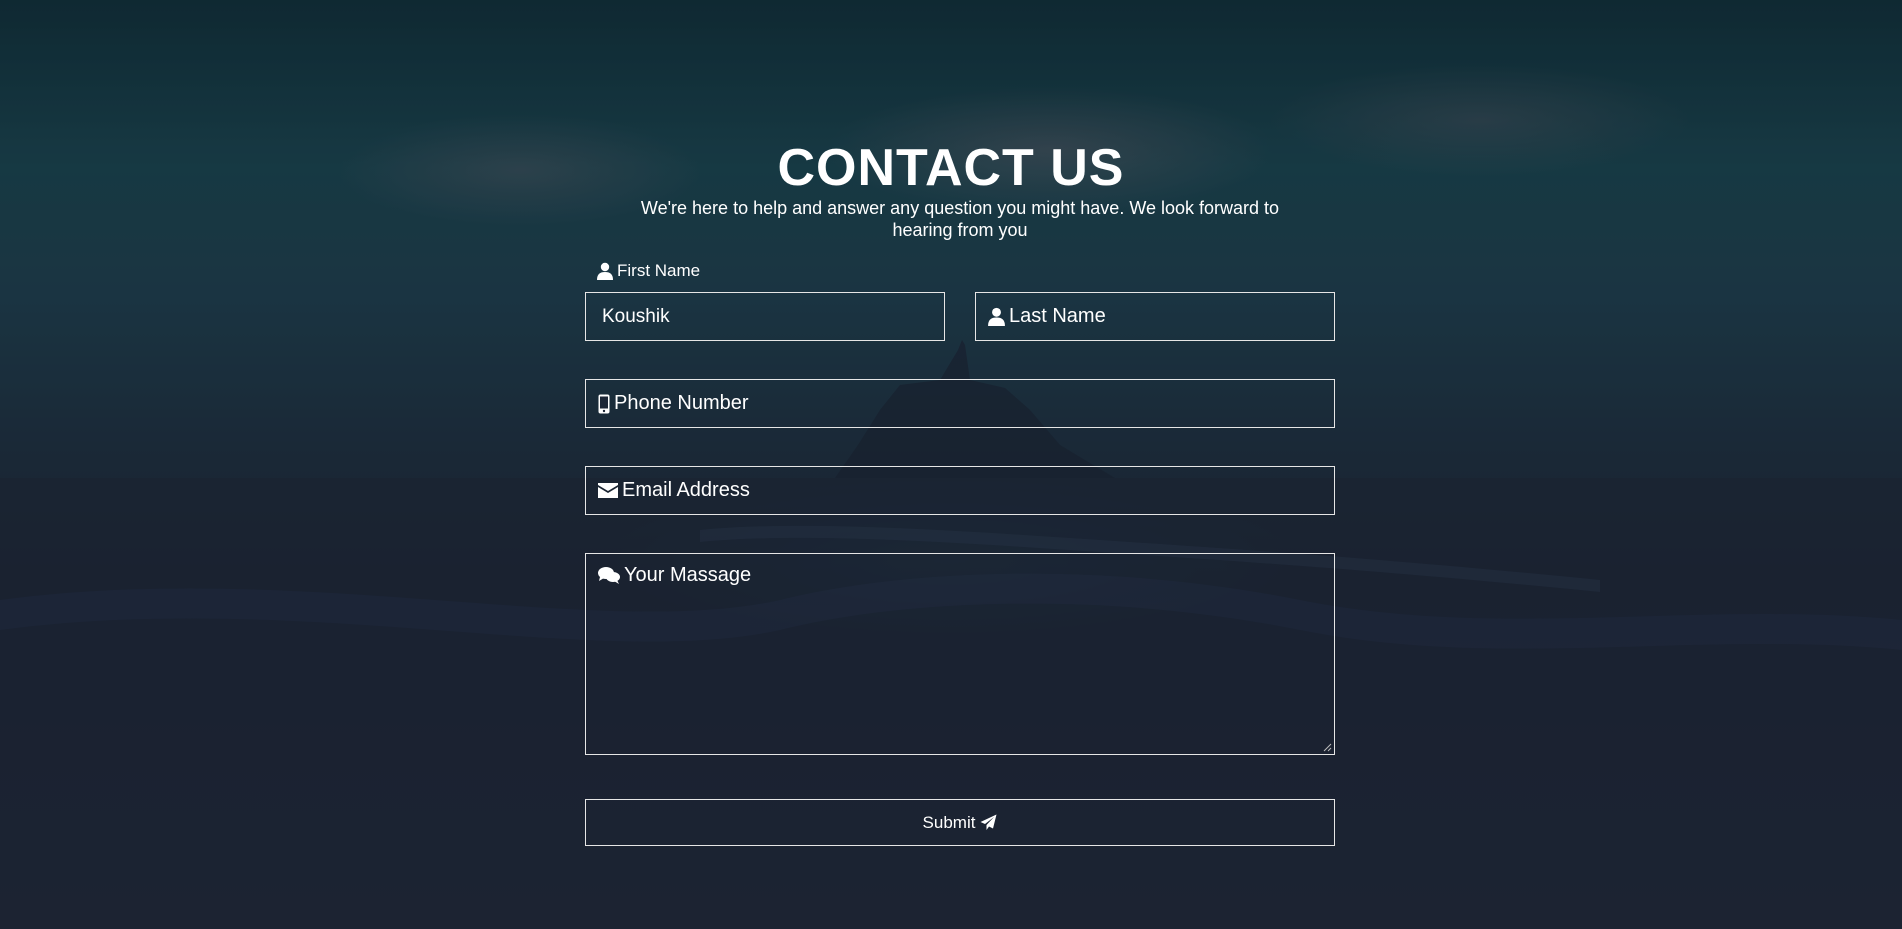 The height and width of the screenshot is (929, 1902). What do you see at coordinates (1057, 316) in the screenshot?
I see `last-name-placeholder: Last Name` at bounding box center [1057, 316].